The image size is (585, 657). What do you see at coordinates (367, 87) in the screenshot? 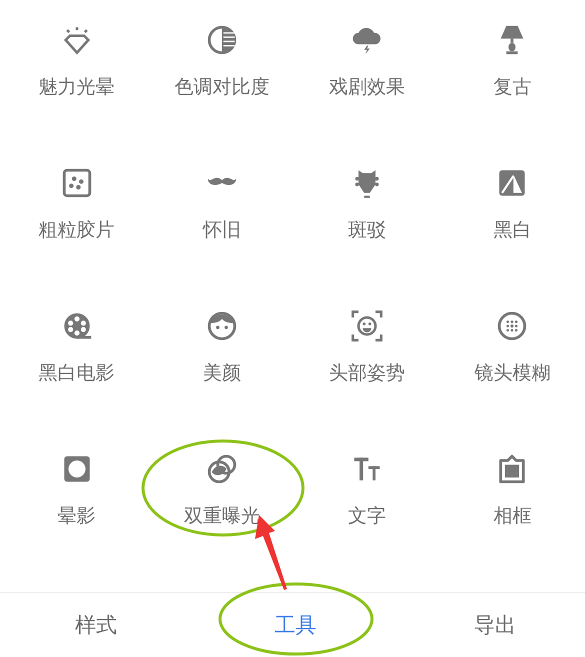
I see `tool-label: 戏剧效果` at bounding box center [367, 87].